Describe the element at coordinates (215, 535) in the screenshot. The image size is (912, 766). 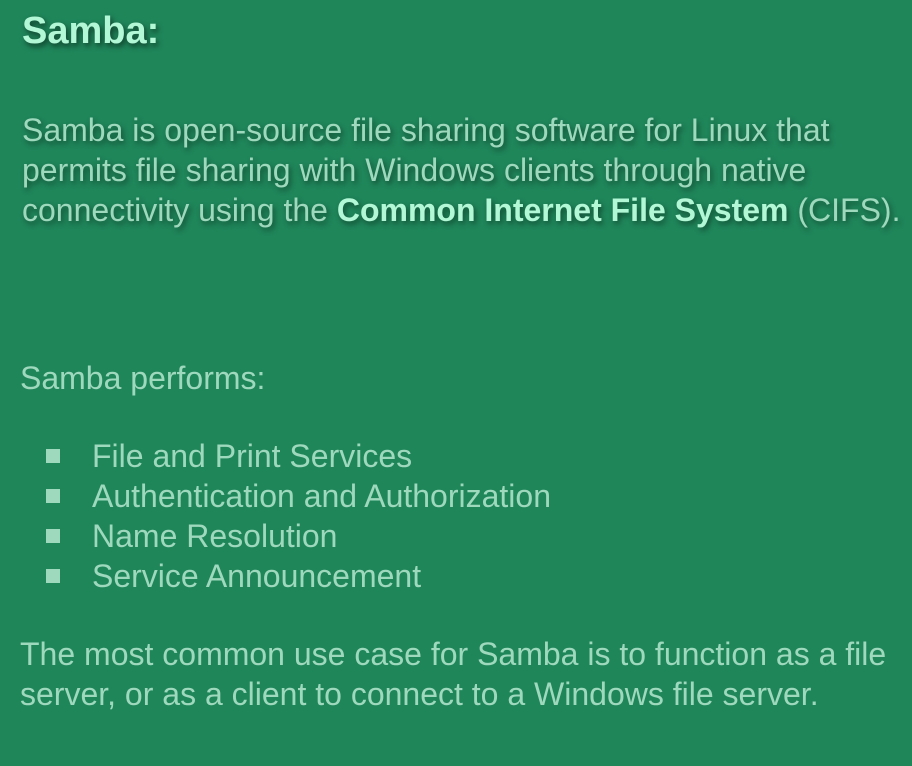
I see `service-label: Name Resolution` at that location.